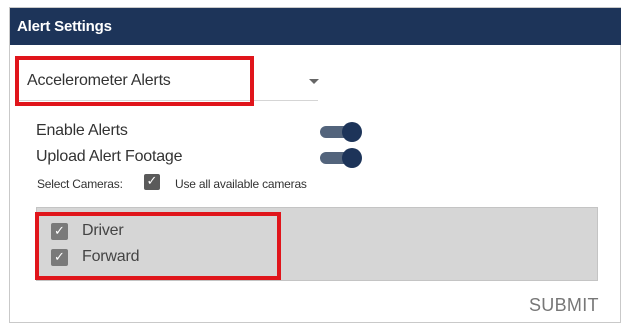 The width and height of the screenshot is (623, 326). Describe the element at coordinates (158, 246) in the screenshot. I see `highlight-box-cameras` at that location.